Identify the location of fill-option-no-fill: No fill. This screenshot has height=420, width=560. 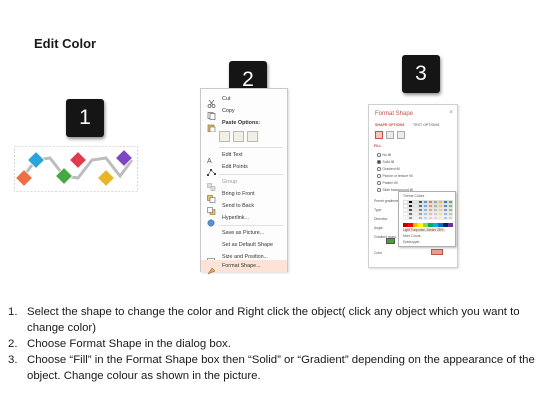
(384, 155).